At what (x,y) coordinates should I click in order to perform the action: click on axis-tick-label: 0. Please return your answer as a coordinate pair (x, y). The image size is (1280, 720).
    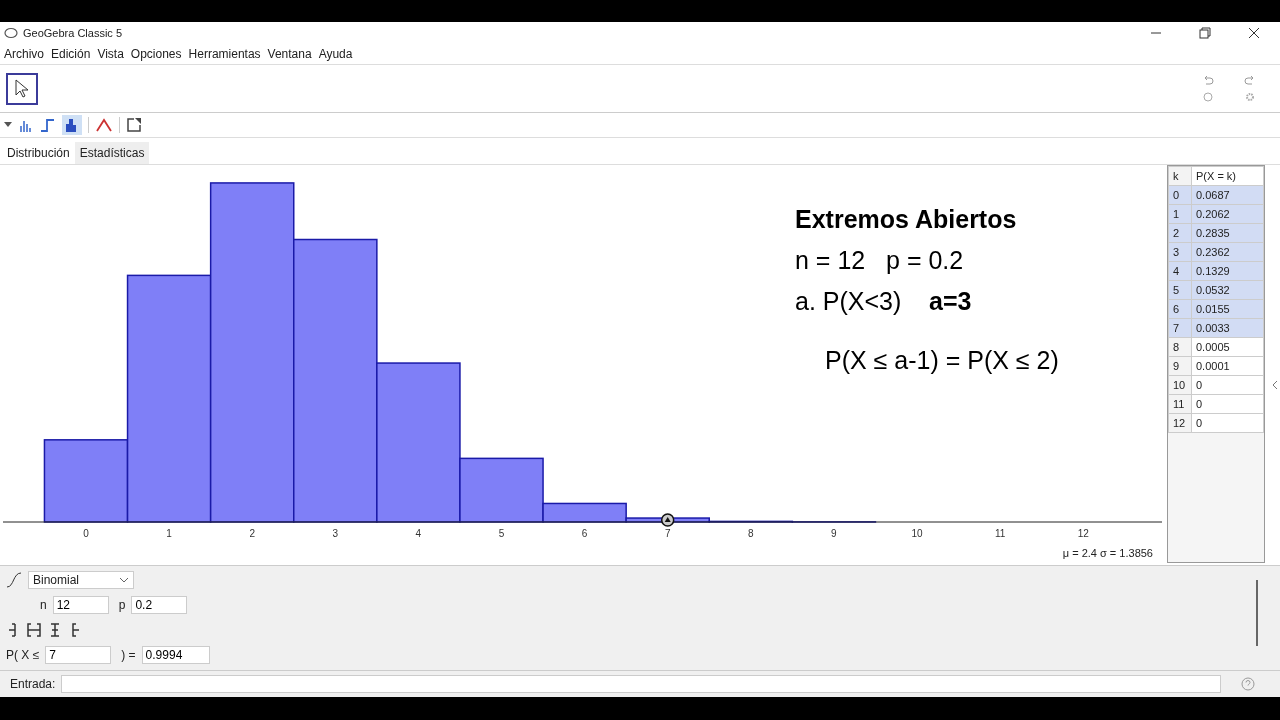
    Looking at the image, I should click on (86, 533).